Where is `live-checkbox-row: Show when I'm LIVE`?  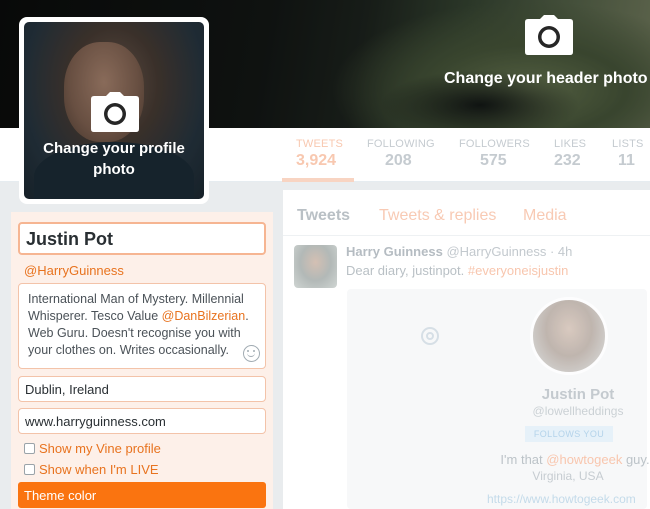 live-checkbox-row: Show when I'm LIVE is located at coordinates (91, 469).